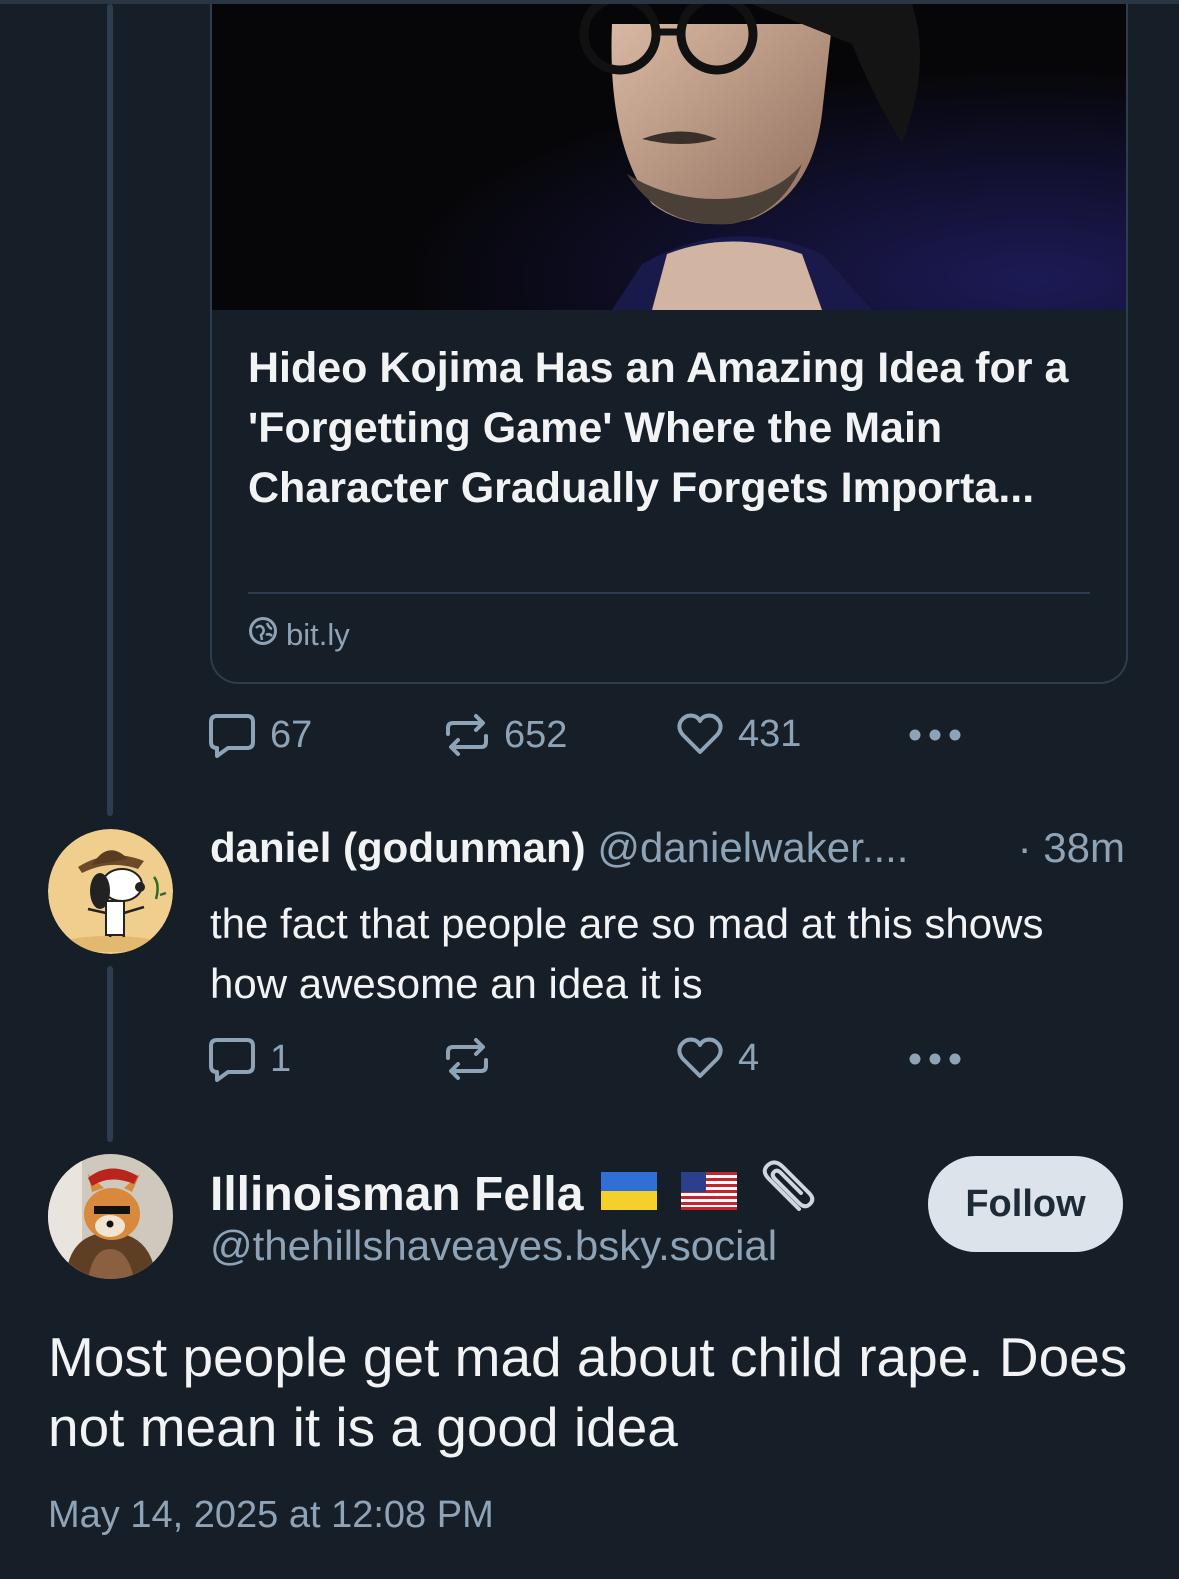 The height and width of the screenshot is (1579, 1179). I want to click on reply-button: 67, so click(260, 735).